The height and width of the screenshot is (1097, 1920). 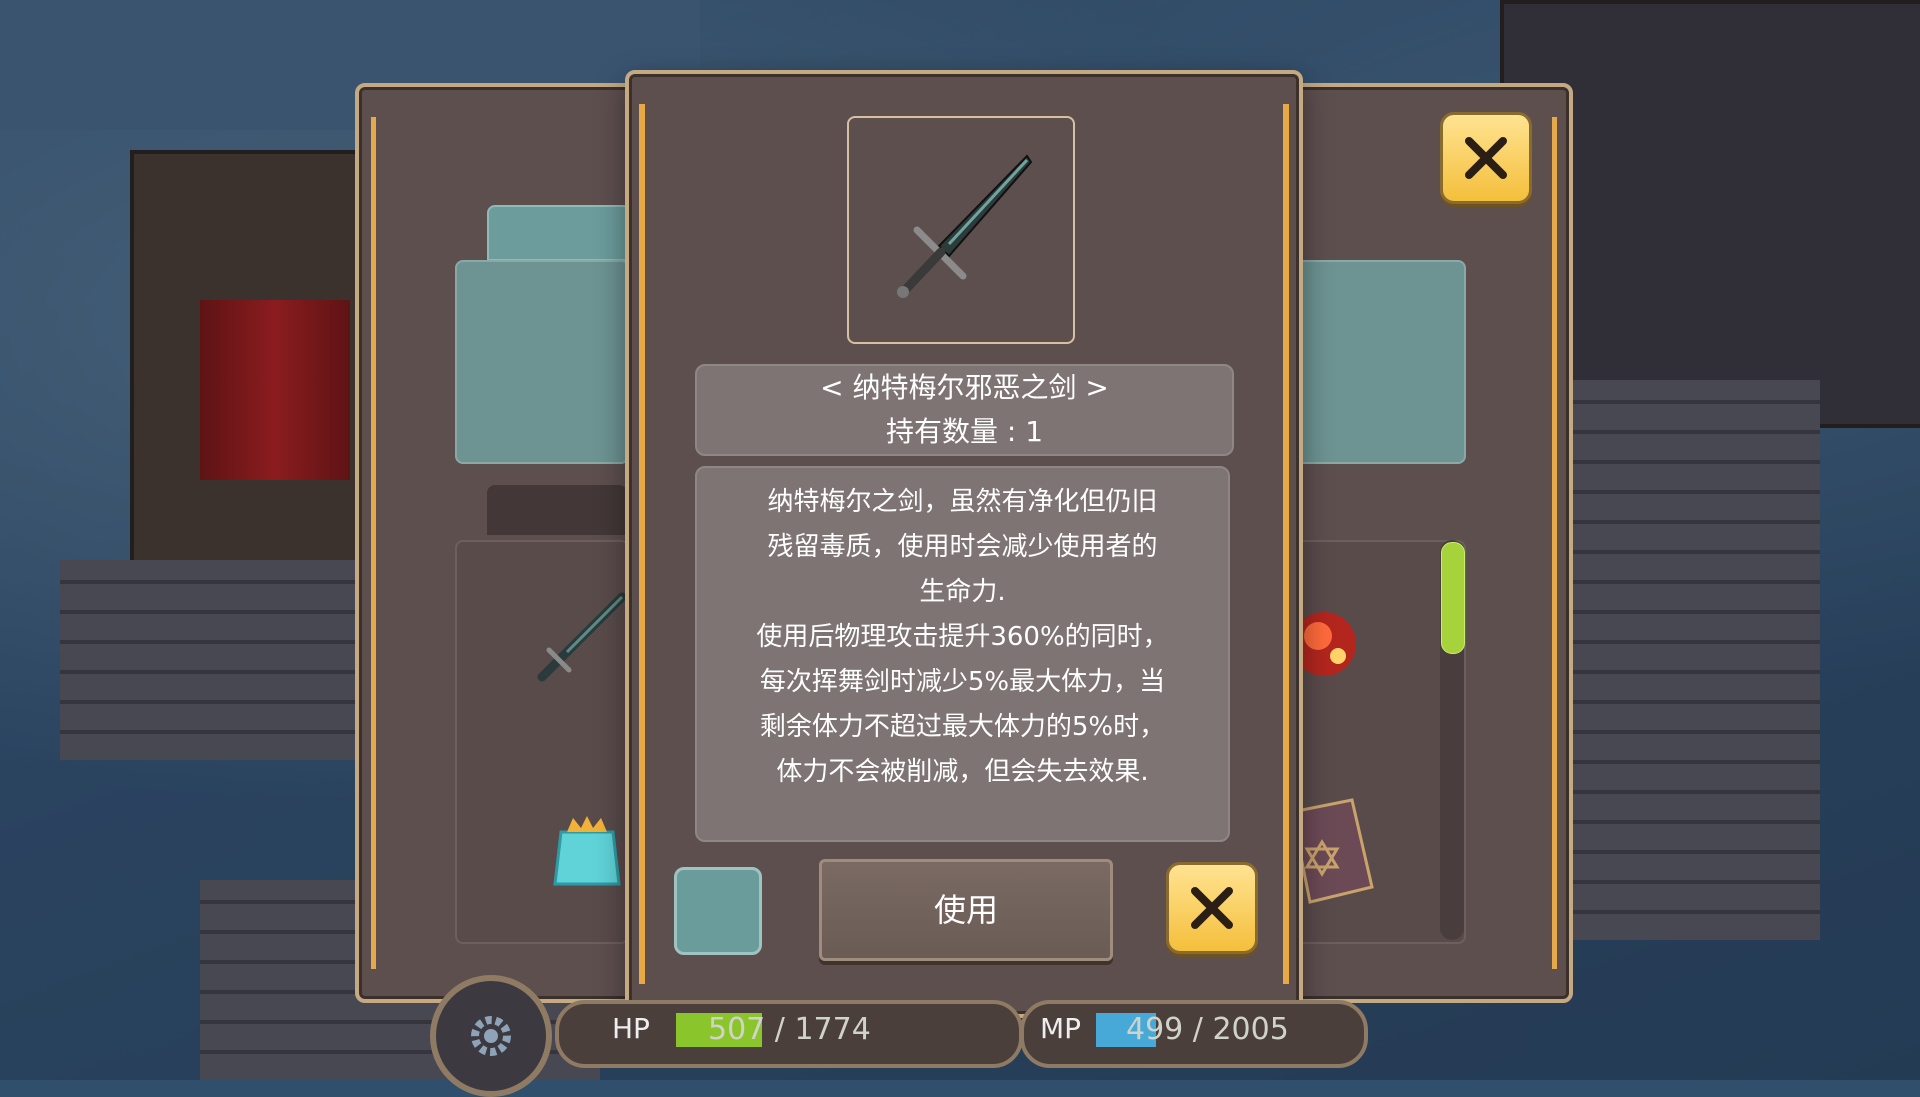 I want to click on inventory-close-button, so click(x=1486, y=158).